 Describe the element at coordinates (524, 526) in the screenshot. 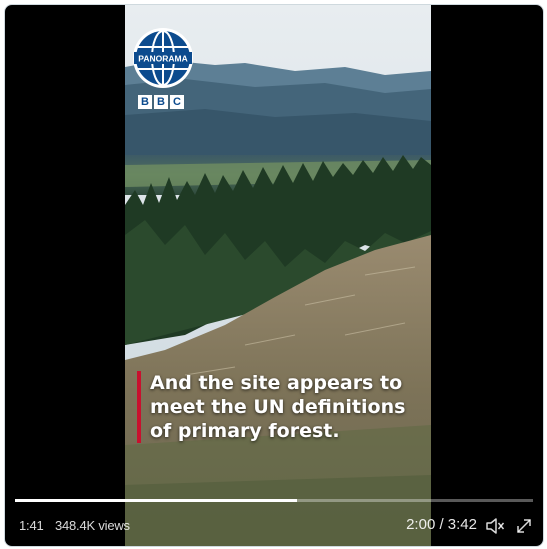

I see `expand-icon` at that location.